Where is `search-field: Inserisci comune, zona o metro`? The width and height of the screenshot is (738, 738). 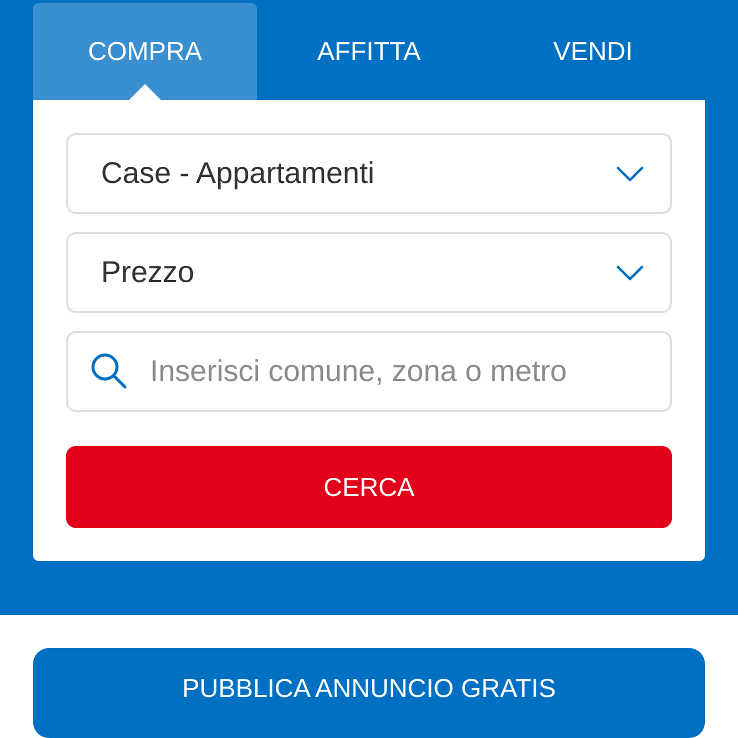 search-field: Inserisci comune, zona o metro is located at coordinates (369, 371).